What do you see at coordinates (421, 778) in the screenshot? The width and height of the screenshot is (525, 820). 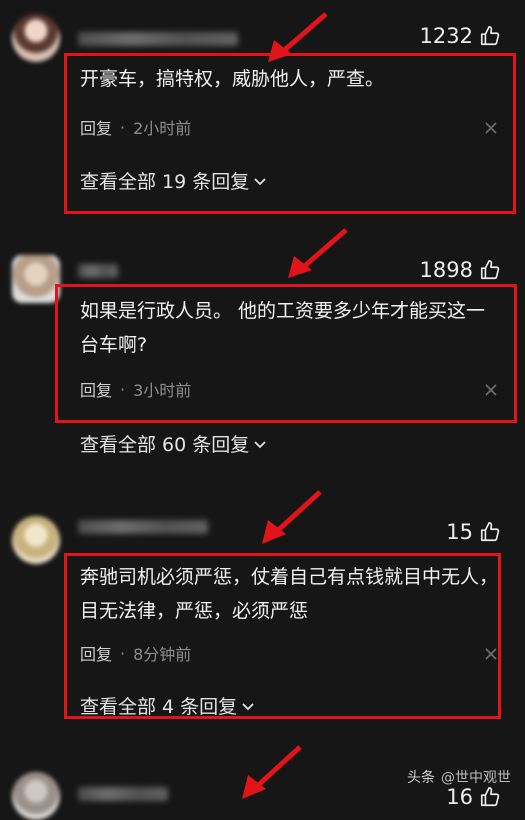 I see `watermark-brand: 头条` at bounding box center [421, 778].